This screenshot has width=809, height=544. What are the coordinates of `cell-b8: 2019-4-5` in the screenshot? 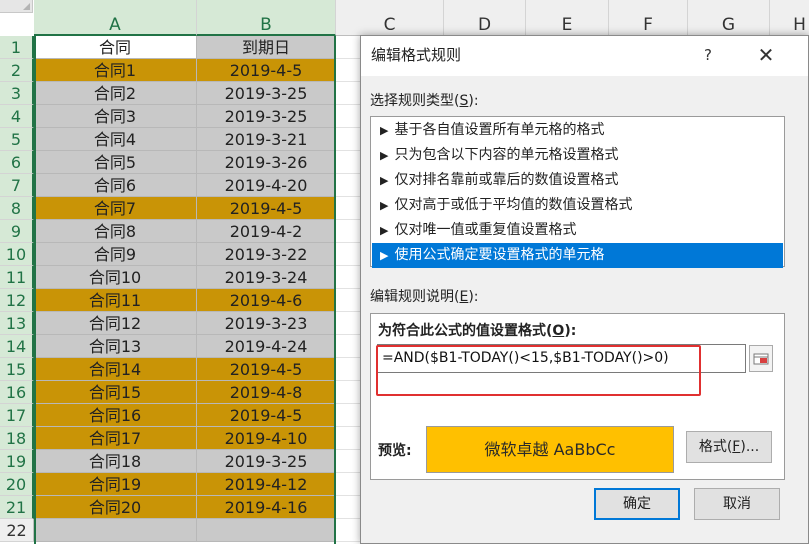 It's located at (266, 208).